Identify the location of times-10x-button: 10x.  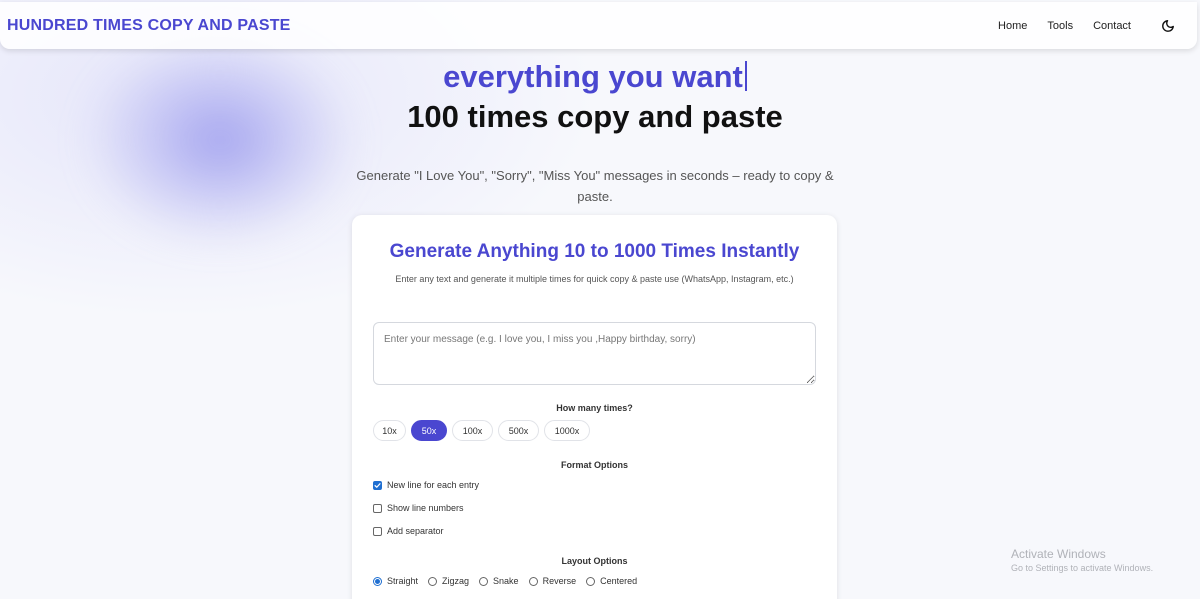
(389, 430).